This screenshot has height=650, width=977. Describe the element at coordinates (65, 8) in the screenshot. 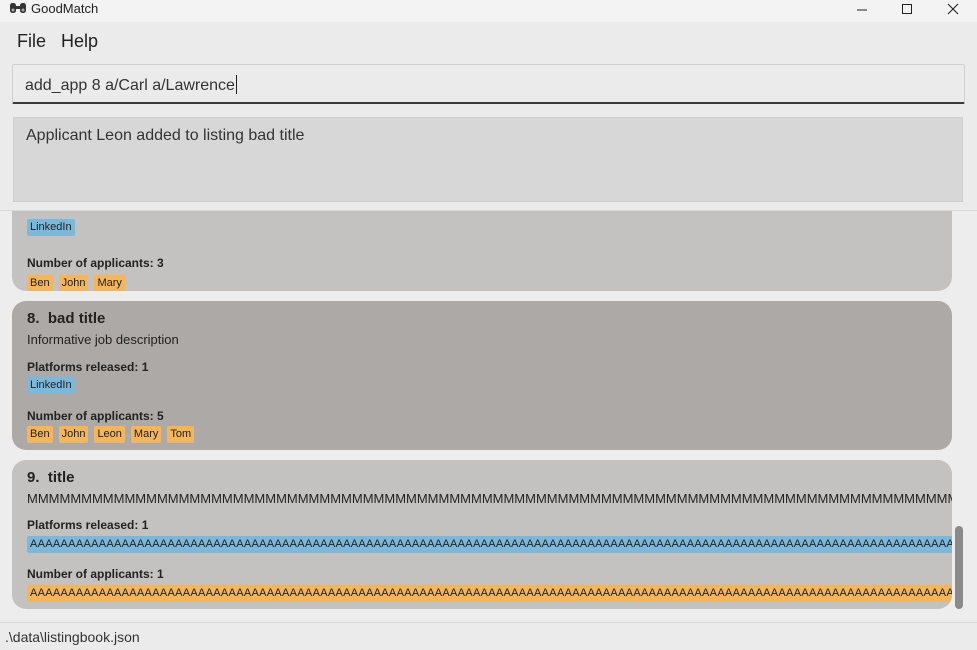

I see `window-title: GoodMatch` at that location.